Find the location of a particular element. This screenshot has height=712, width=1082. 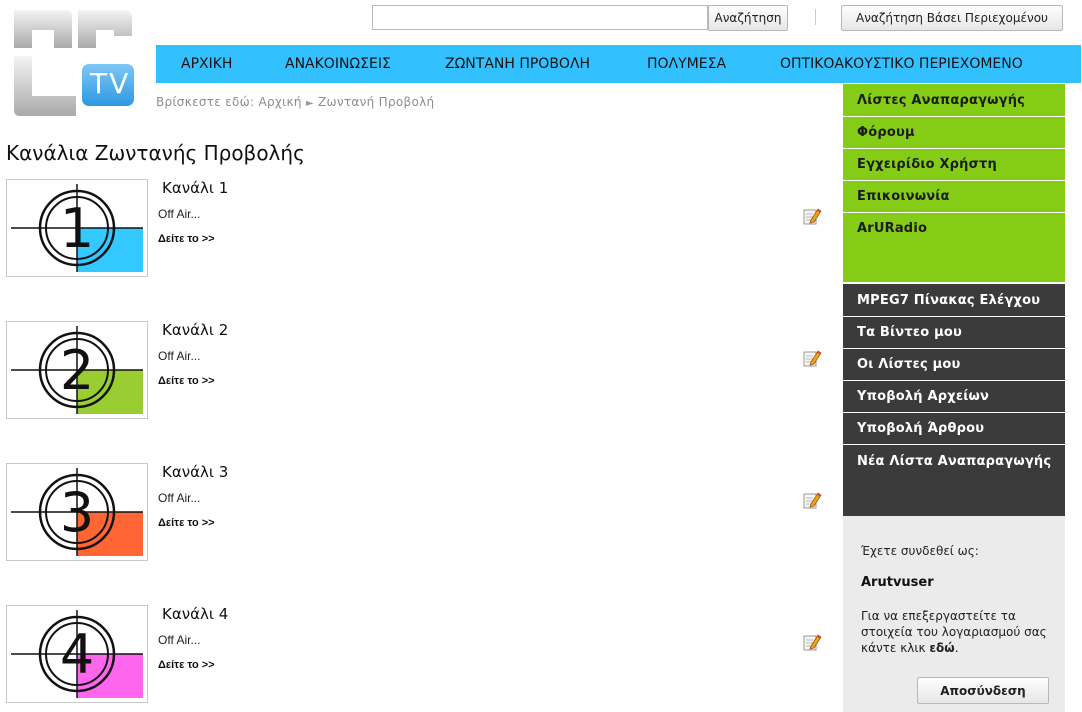

breadcrumb: Βρίσκεστε εδώ: Αρχική ► Ζωντανή Προβολή is located at coordinates (295, 102).